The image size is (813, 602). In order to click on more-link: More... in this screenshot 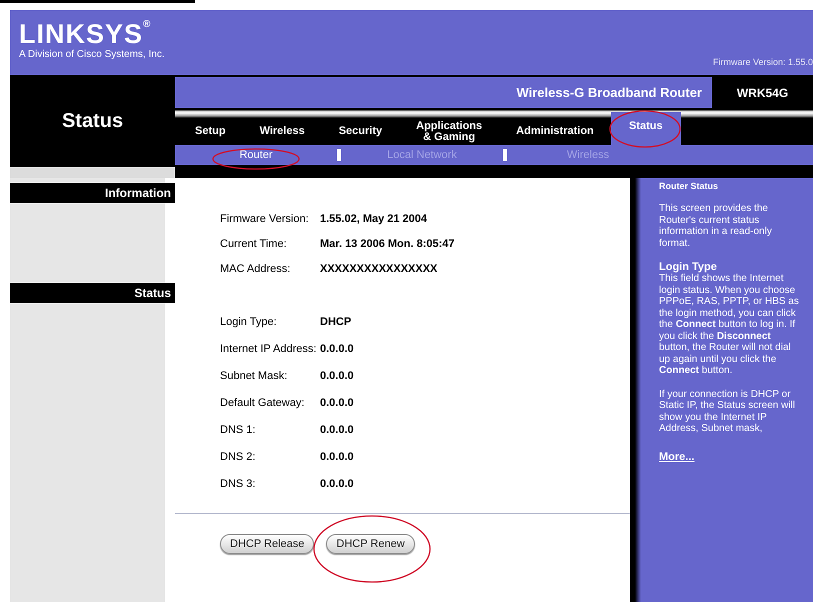, I will do `click(676, 456)`.